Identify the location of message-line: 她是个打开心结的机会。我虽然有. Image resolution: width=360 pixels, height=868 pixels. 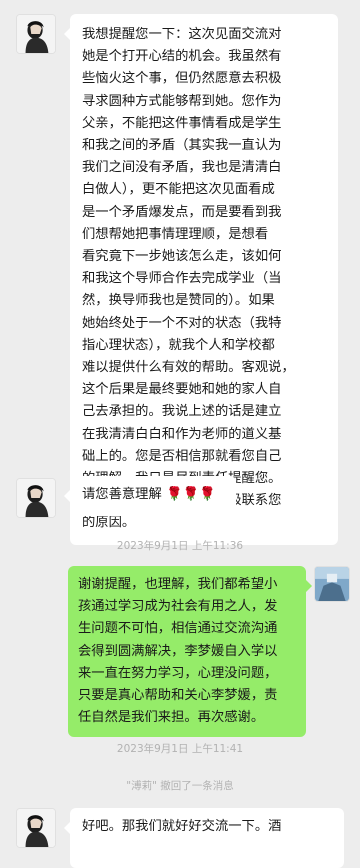
(182, 57).